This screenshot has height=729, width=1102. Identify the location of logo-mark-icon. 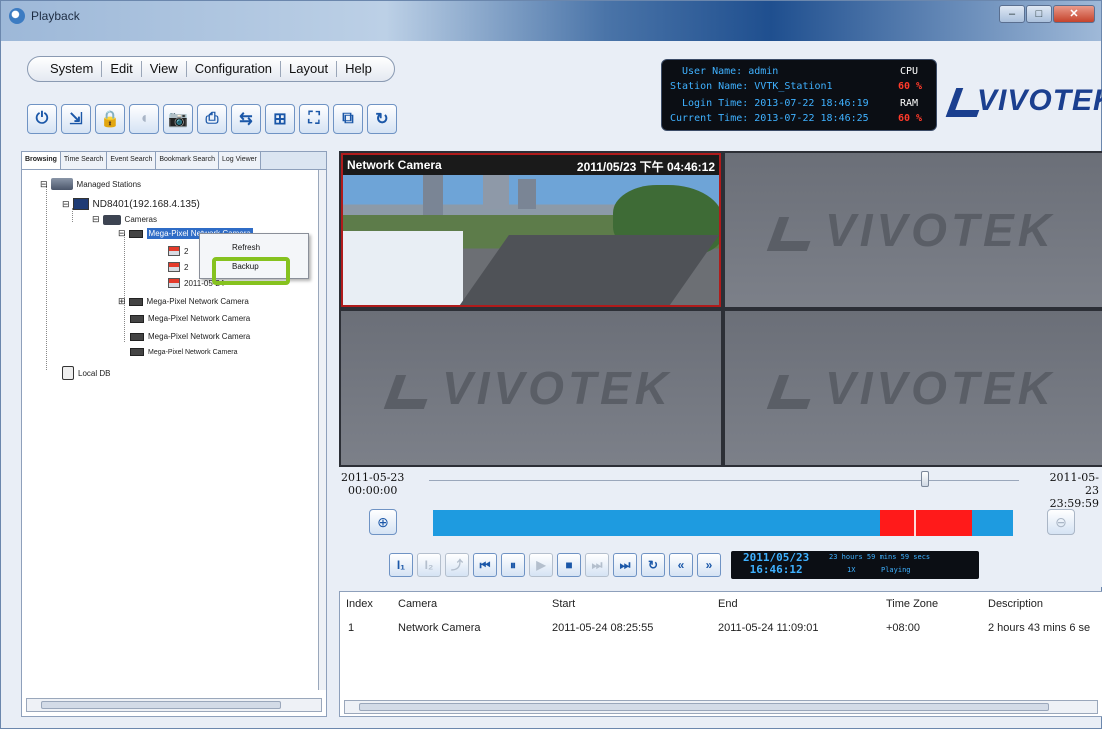
(963, 101).